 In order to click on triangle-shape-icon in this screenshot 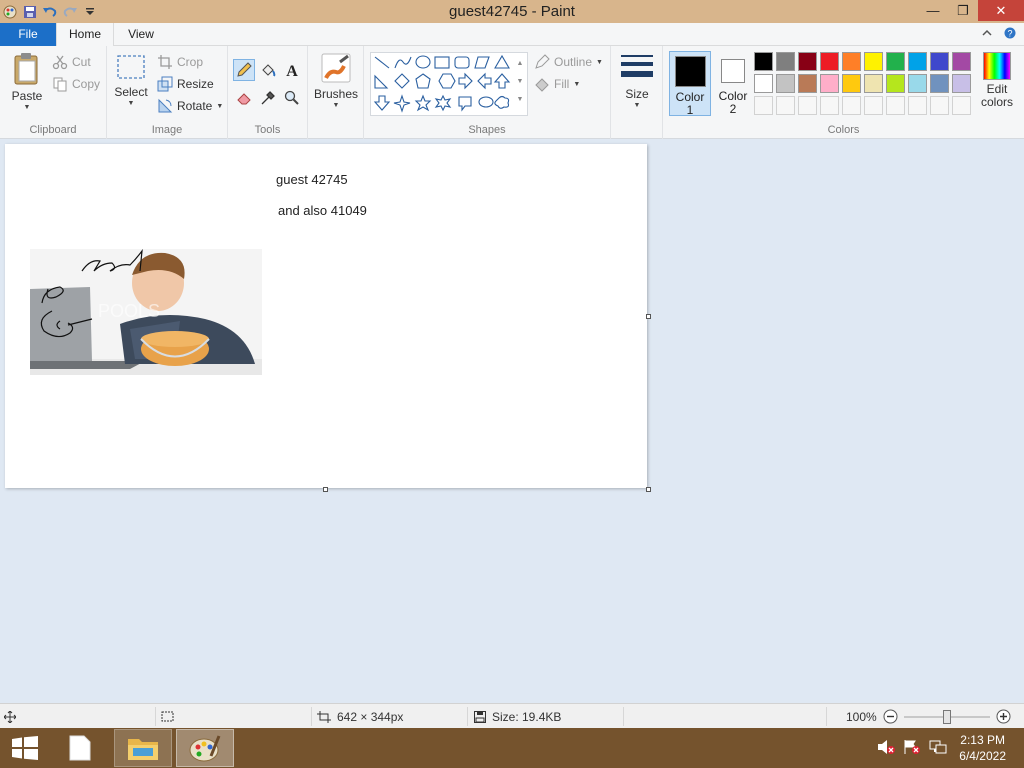, I will do `click(502, 61)`.